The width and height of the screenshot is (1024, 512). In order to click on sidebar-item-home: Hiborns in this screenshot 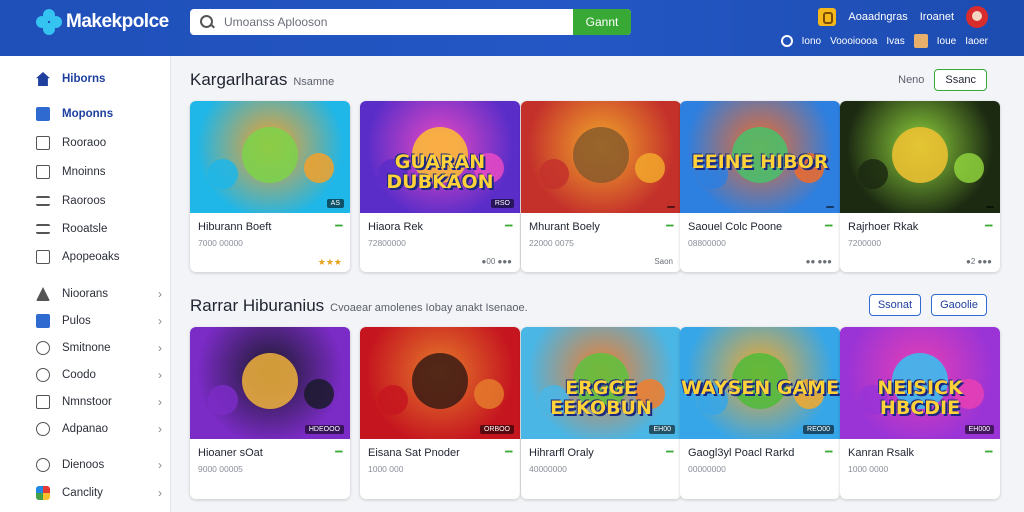, I will do `click(99, 79)`.